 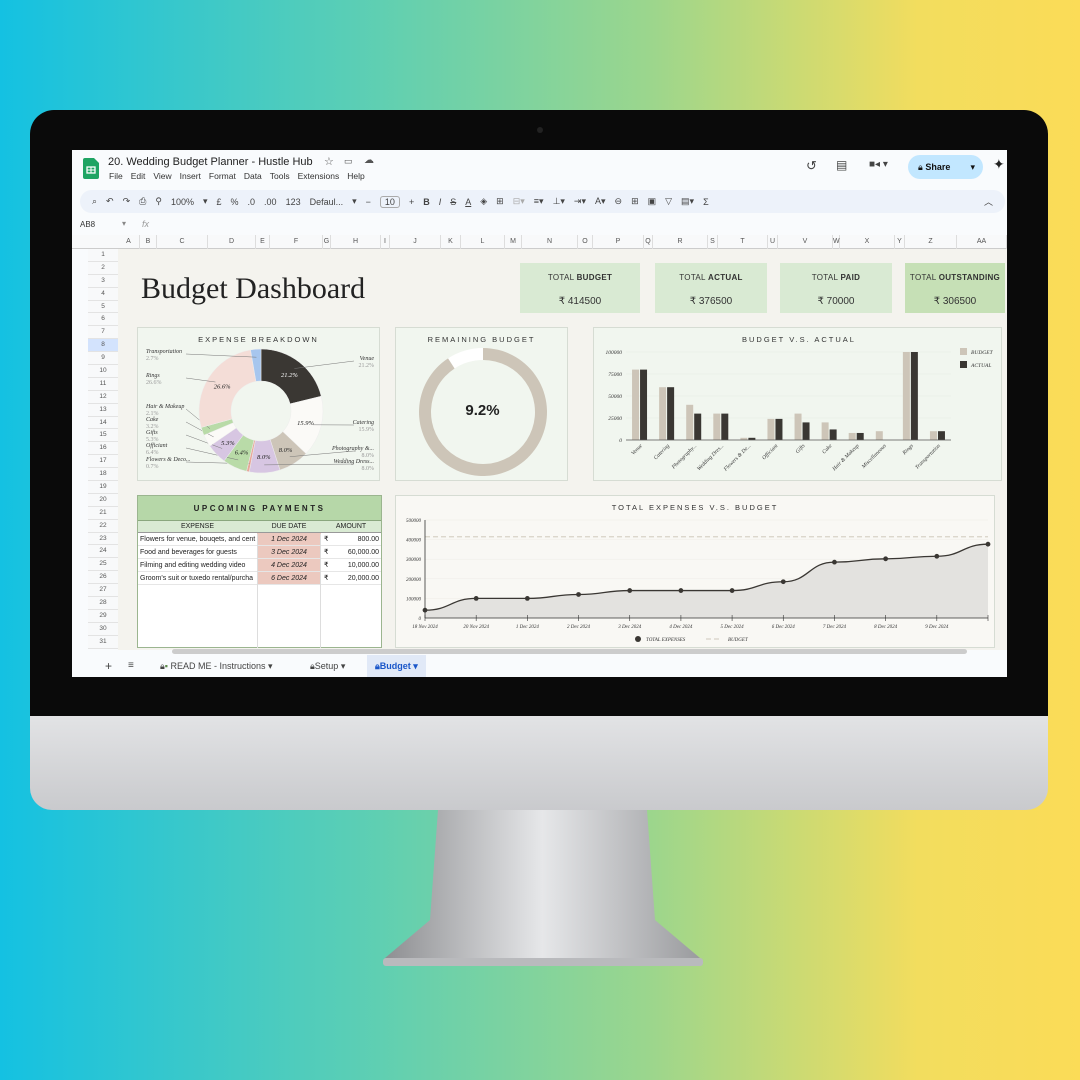 I want to click on column-header: H, so click(x=356, y=242).